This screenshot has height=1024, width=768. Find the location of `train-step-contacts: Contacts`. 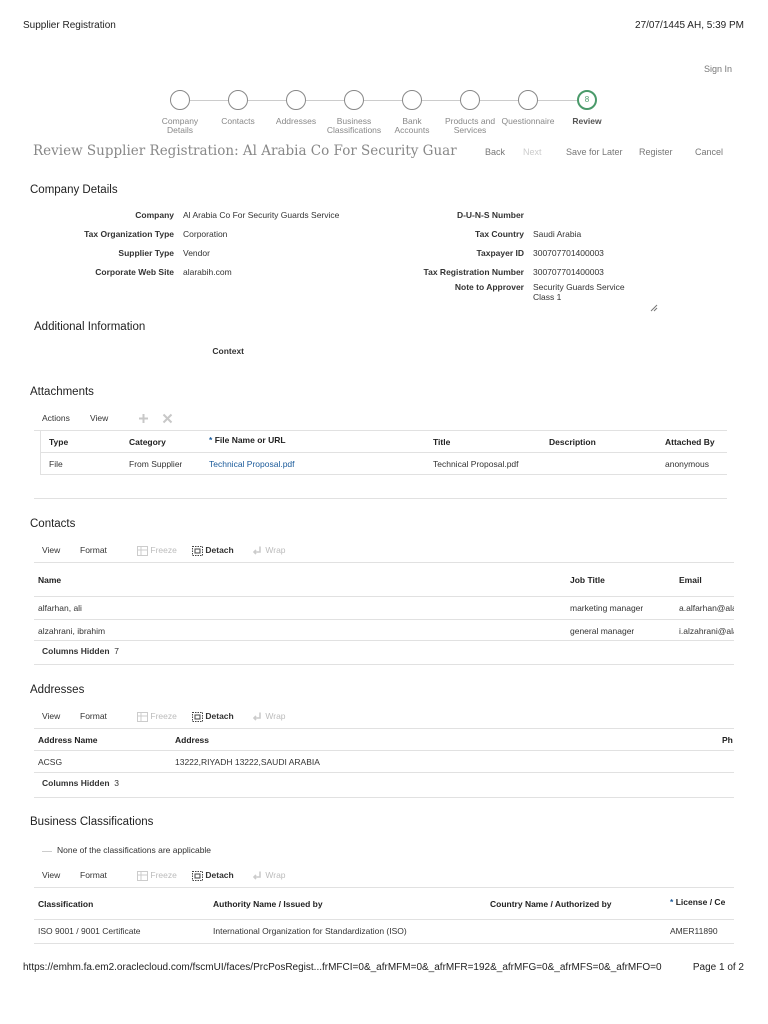

train-step-contacts: Contacts is located at coordinates (238, 108).